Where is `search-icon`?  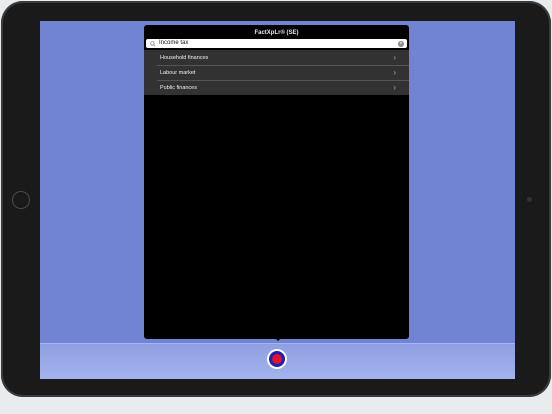
search-icon is located at coordinates (152, 43).